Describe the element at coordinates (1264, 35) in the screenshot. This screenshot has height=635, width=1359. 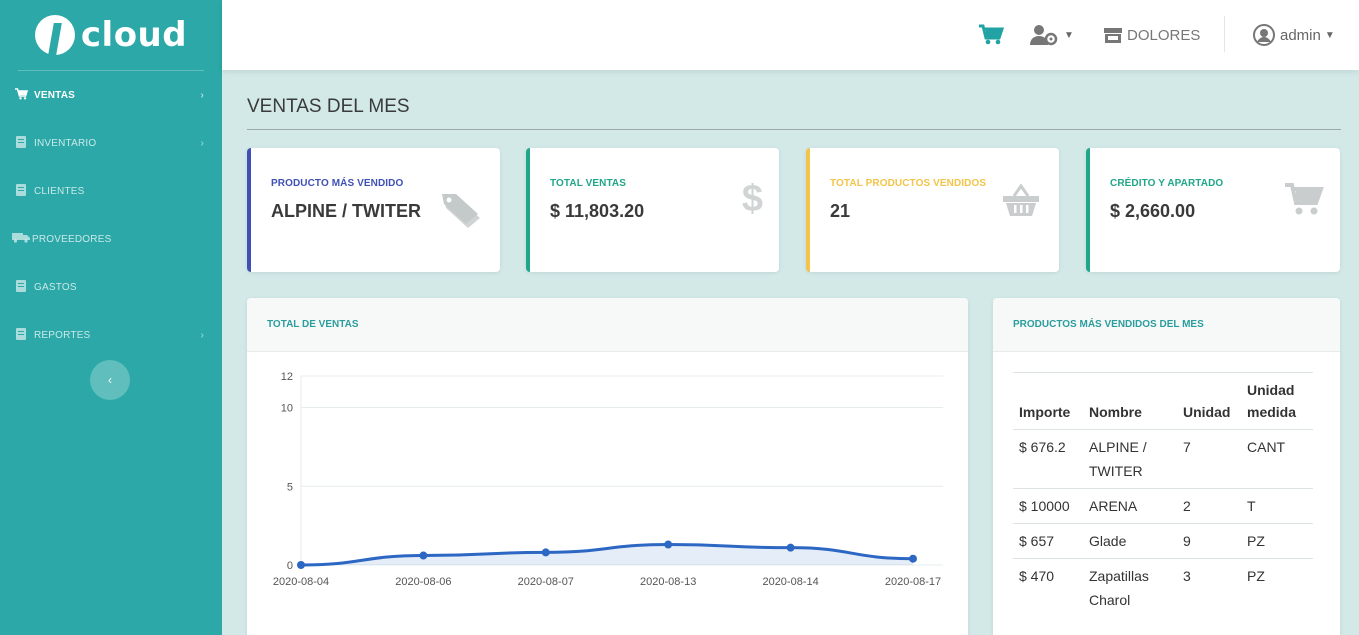
I see `user-circle-icon` at that location.